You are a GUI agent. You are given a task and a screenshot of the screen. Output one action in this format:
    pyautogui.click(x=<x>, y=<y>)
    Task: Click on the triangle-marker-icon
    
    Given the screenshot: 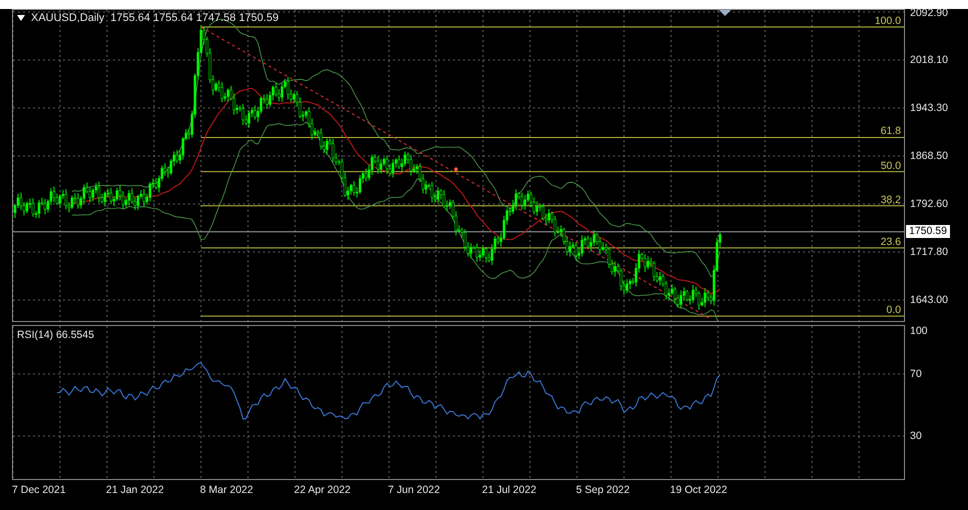 What is the action you would take?
    pyautogui.click(x=725, y=13)
    